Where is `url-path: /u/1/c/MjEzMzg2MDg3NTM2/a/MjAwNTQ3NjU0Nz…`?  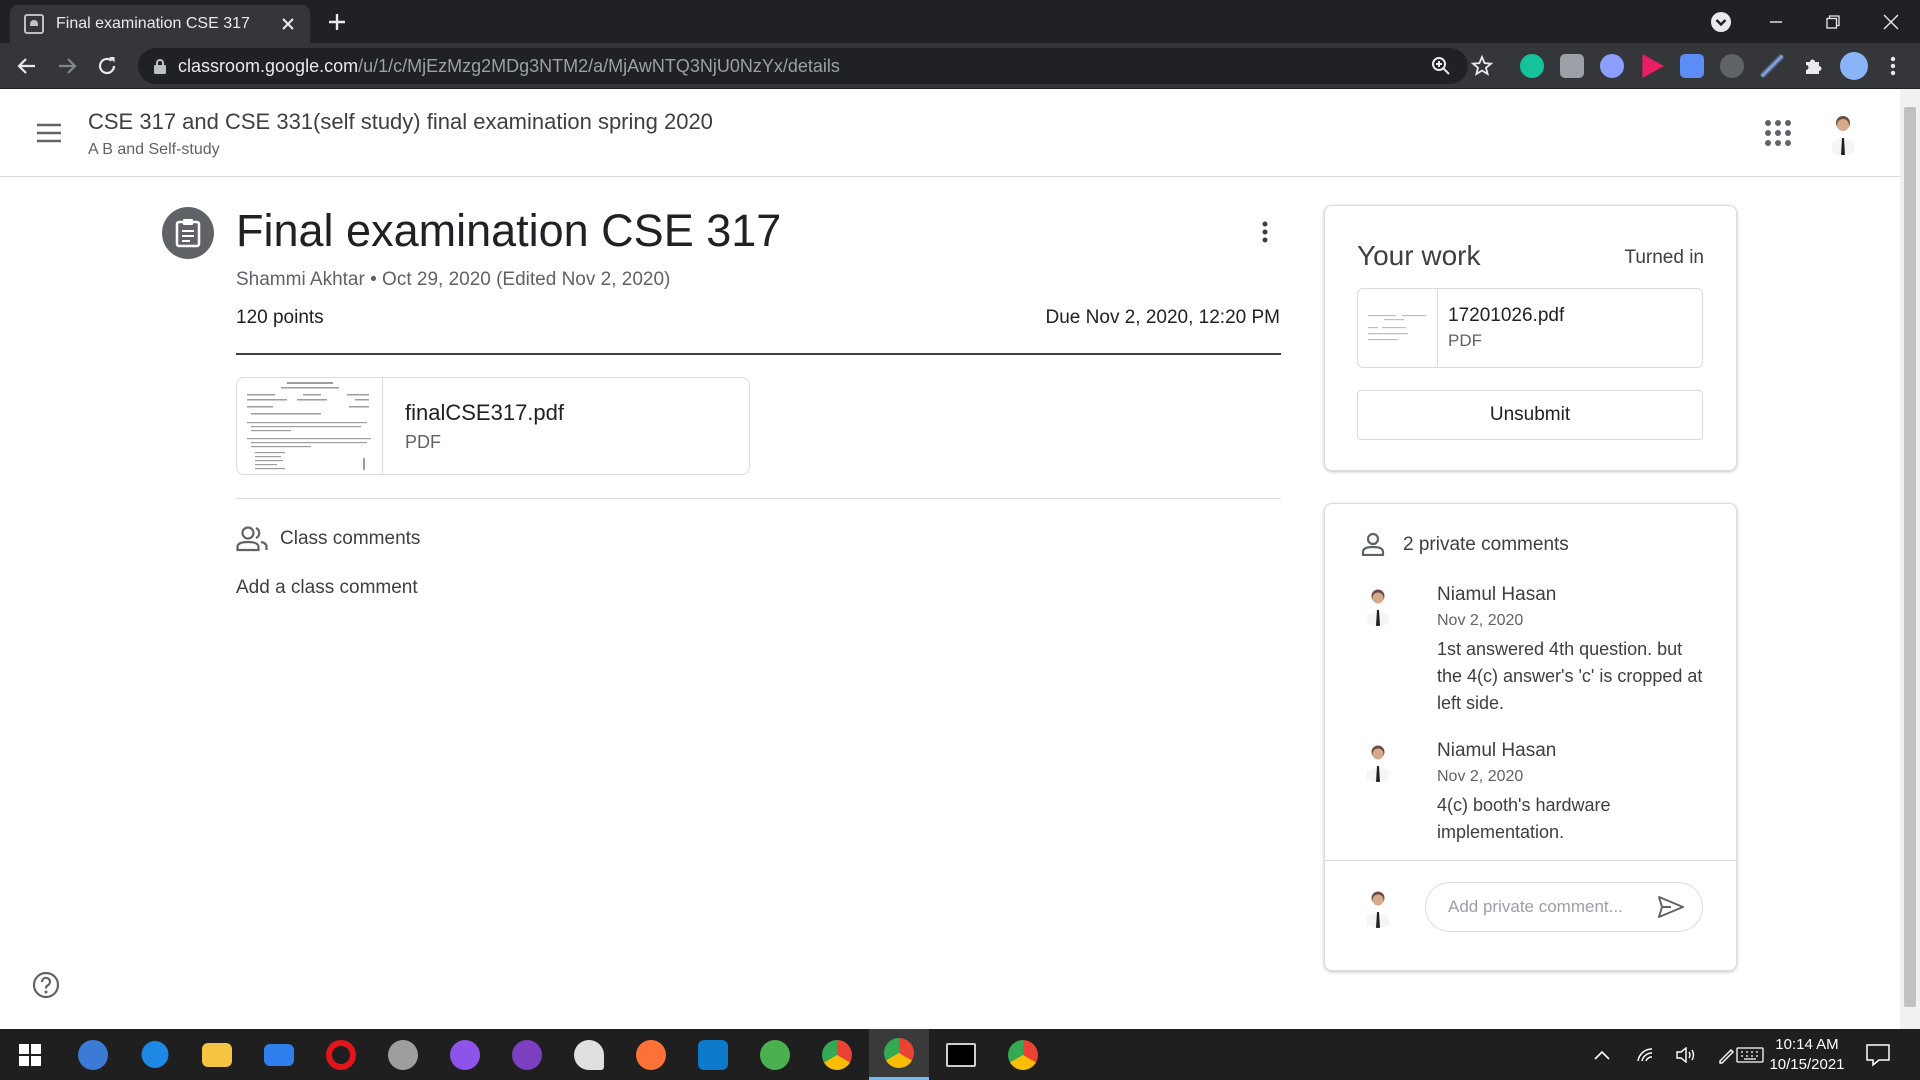 url-path: /u/1/c/MjEzMzg2MDg3NTM2/a/MjAwNTQ3NjU0Nz… is located at coordinates (599, 65).